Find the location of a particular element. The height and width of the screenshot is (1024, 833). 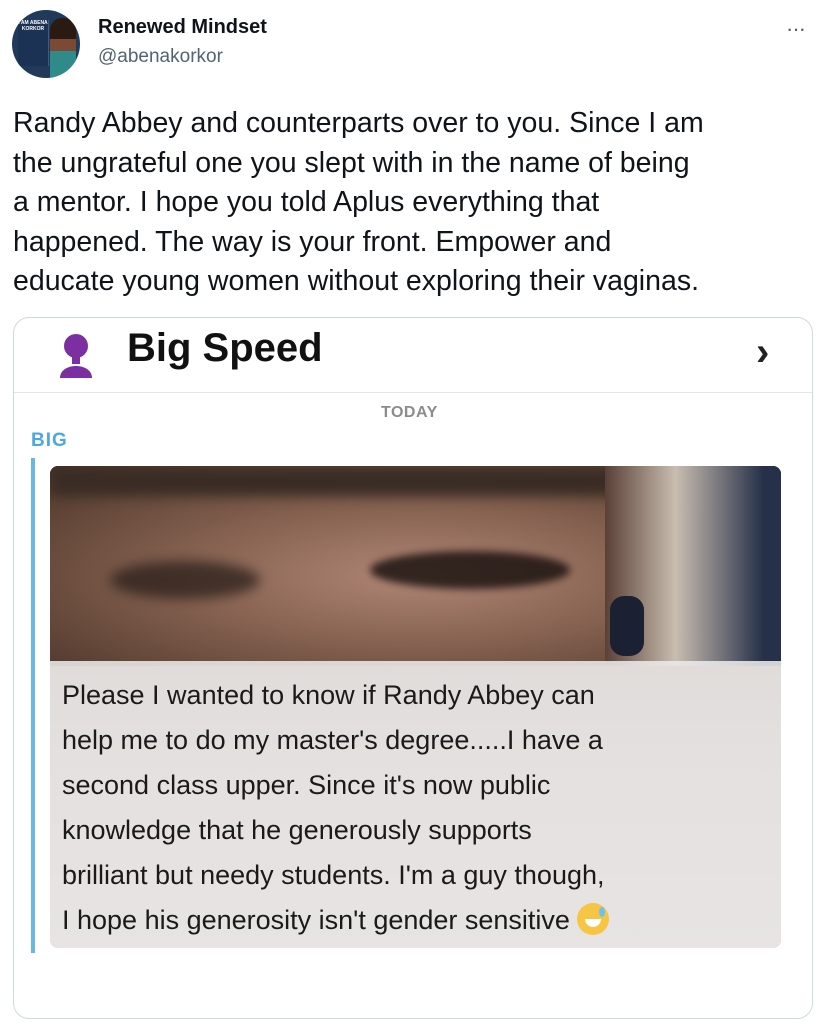

photo-eye-right is located at coordinates (470, 570).